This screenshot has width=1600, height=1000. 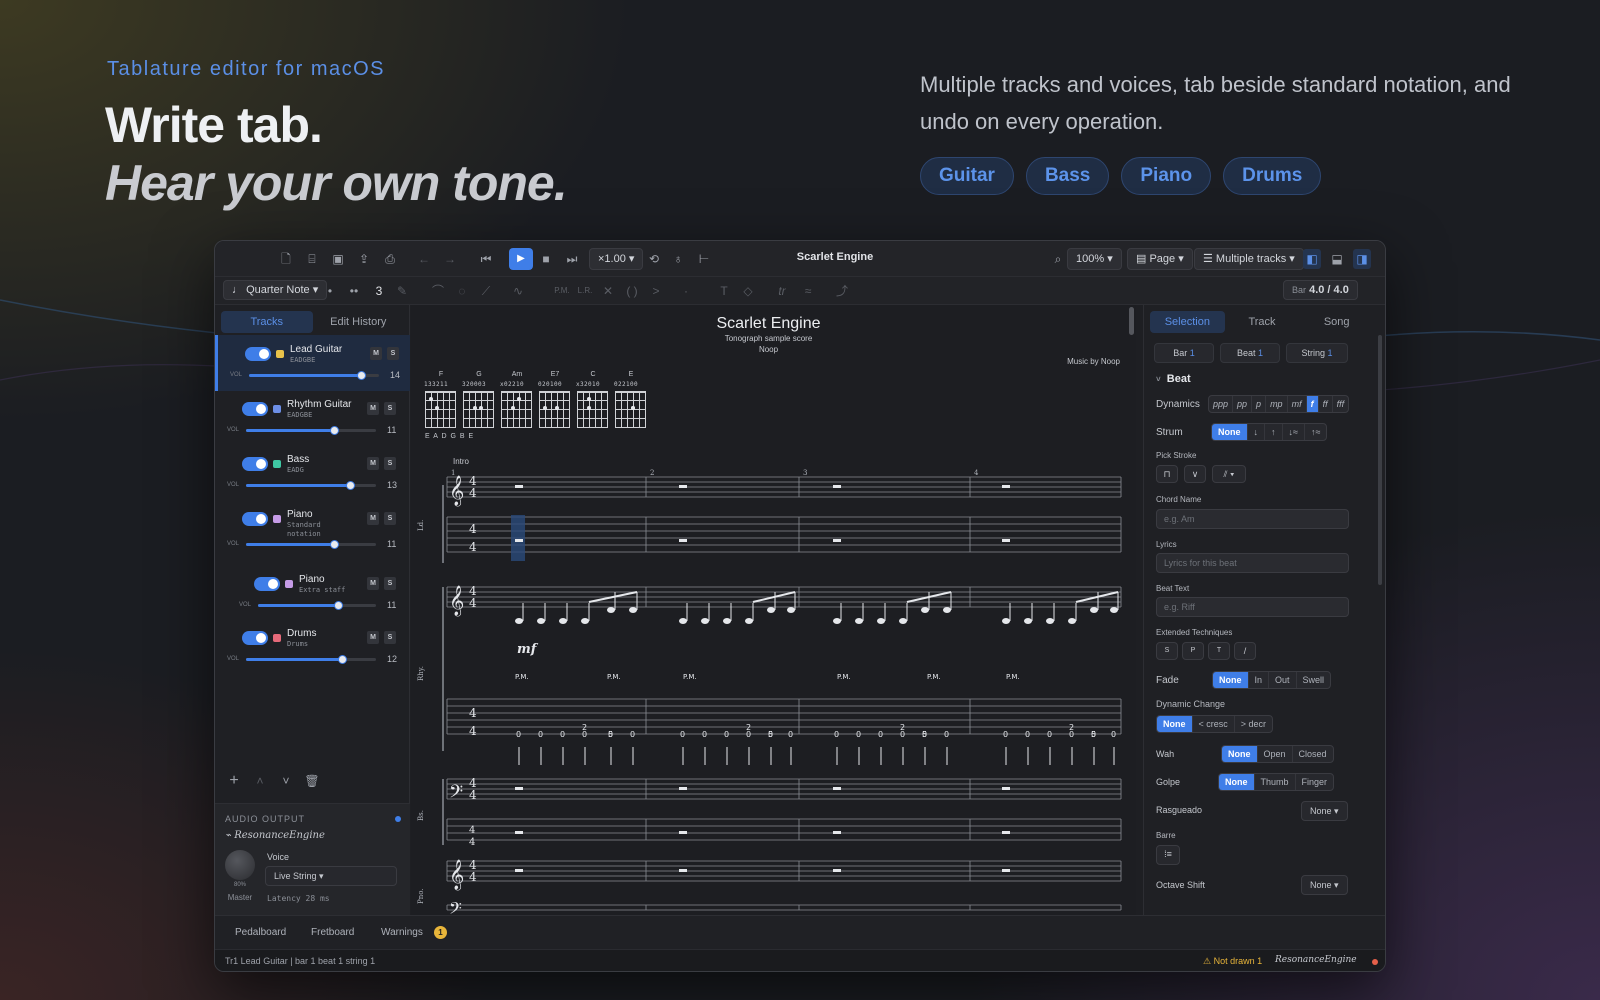 I want to click on ghost-icon: ◌, so click(x=462, y=291).